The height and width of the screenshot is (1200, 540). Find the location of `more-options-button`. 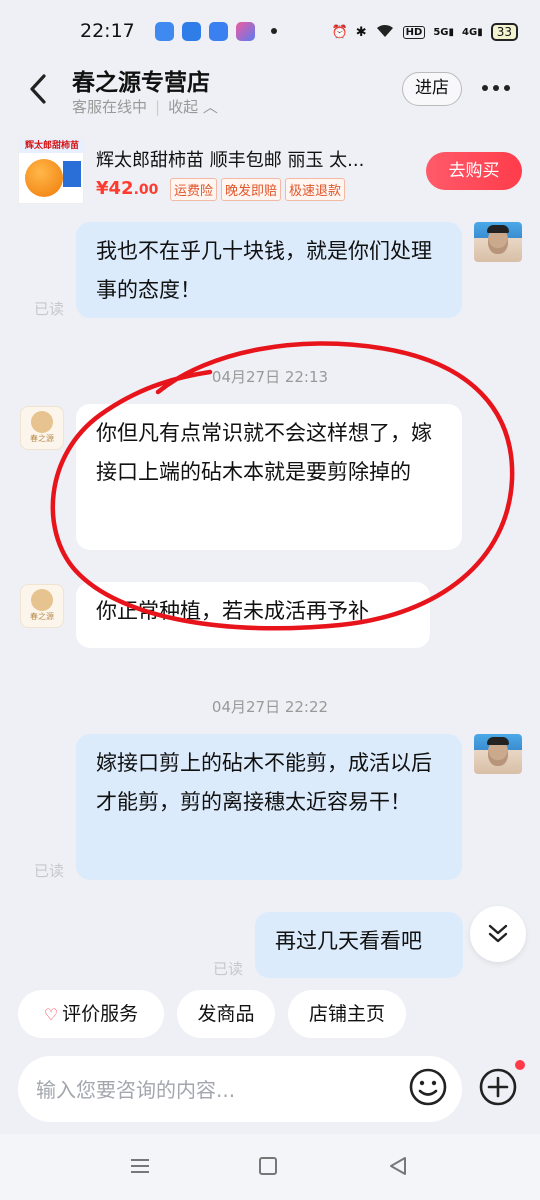

more-options-button is located at coordinates (496, 88).